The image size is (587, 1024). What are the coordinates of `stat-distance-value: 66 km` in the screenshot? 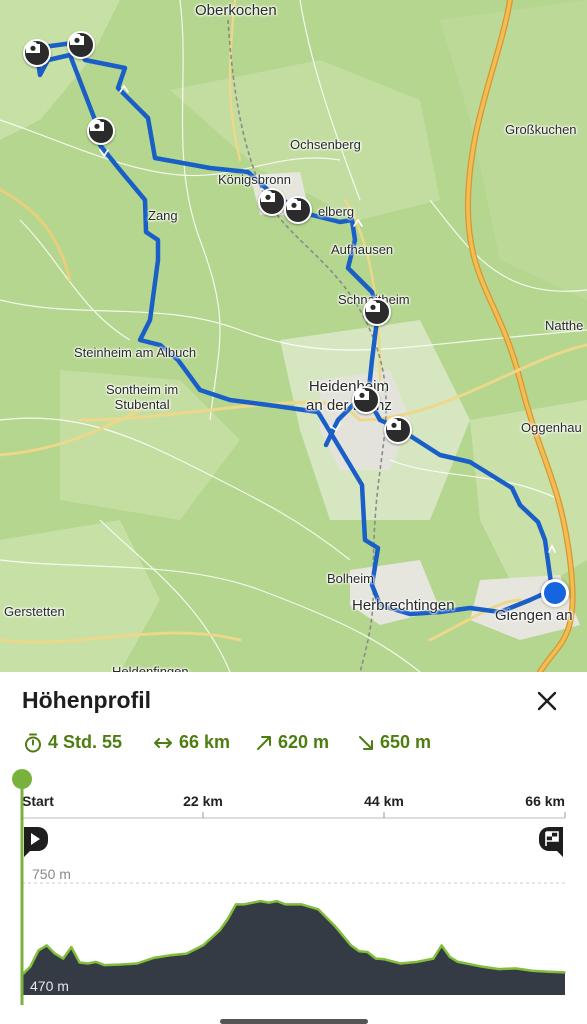 It's located at (205, 742).